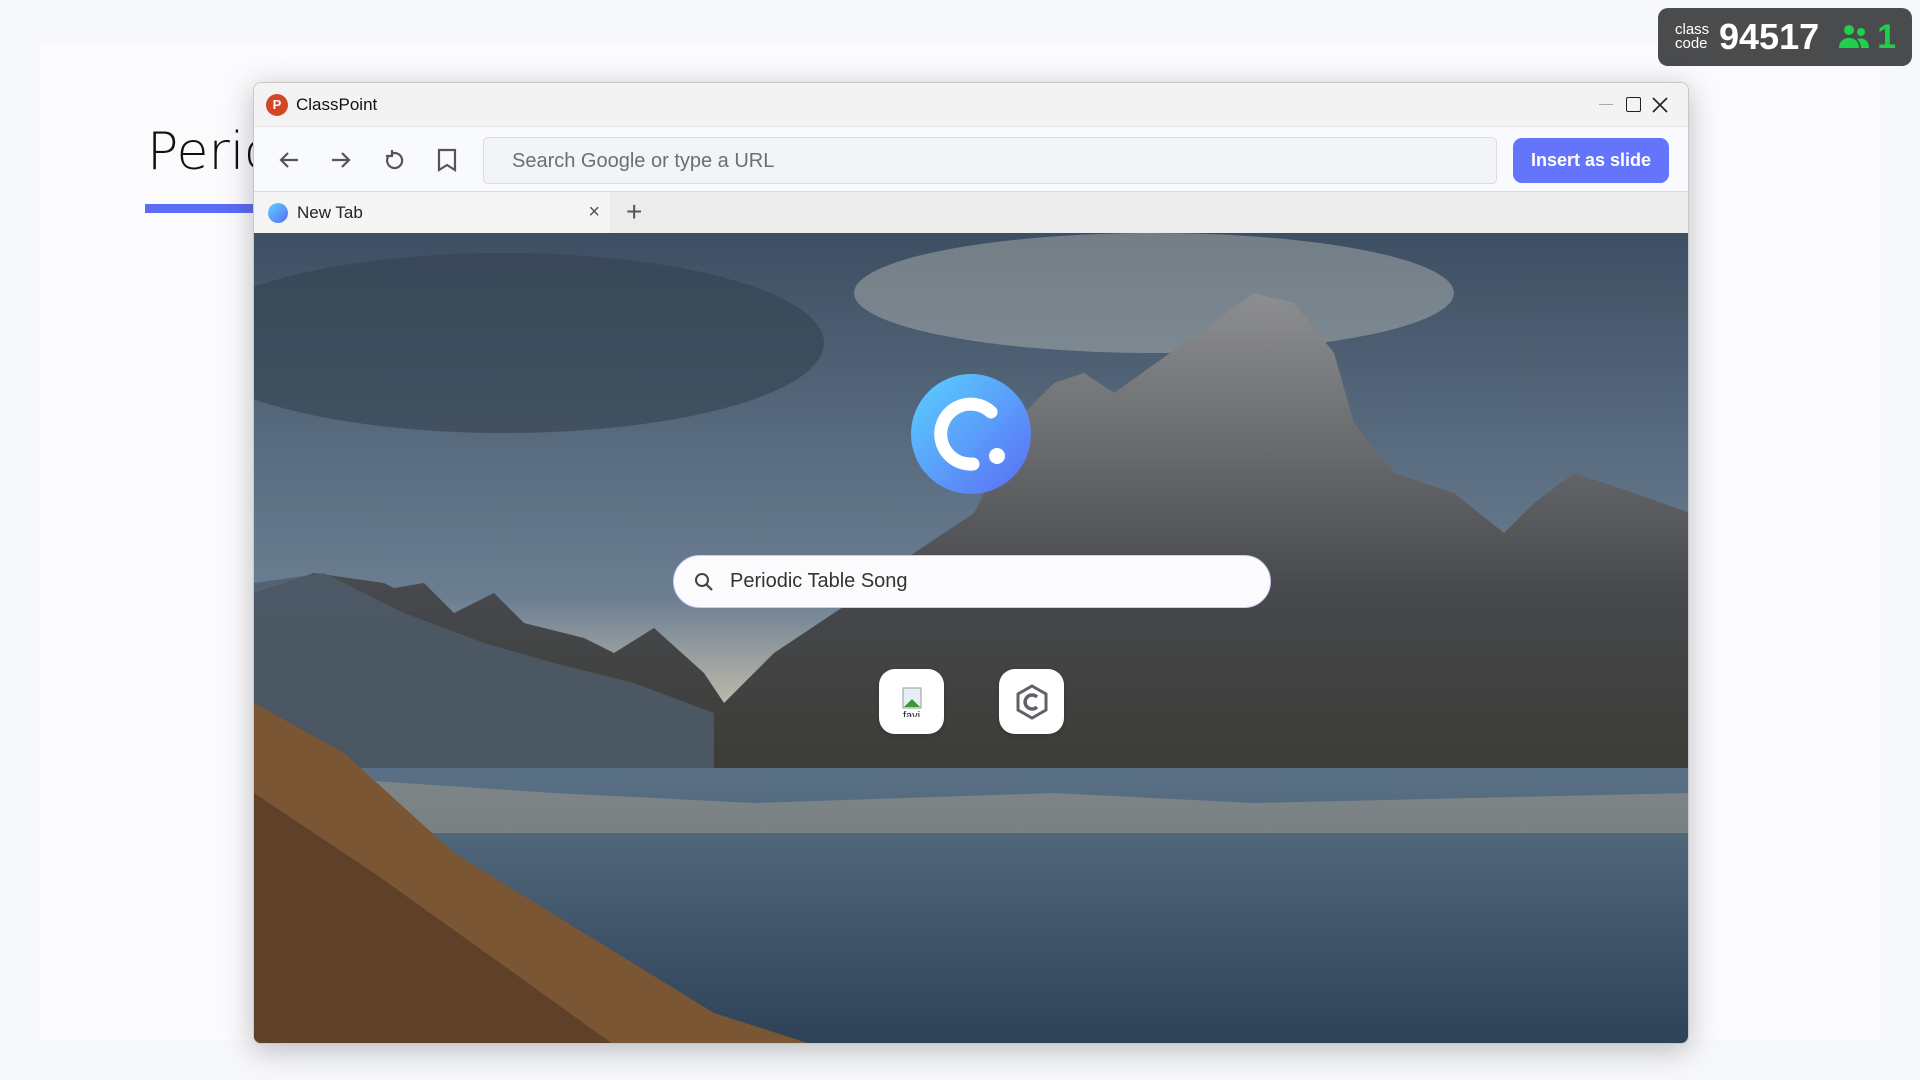 The width and height of the screenshot is (1920, 1080). Describe the element at coordinates (330, 212) in the screenshot. I see `tab-label: New Tab` at that location.